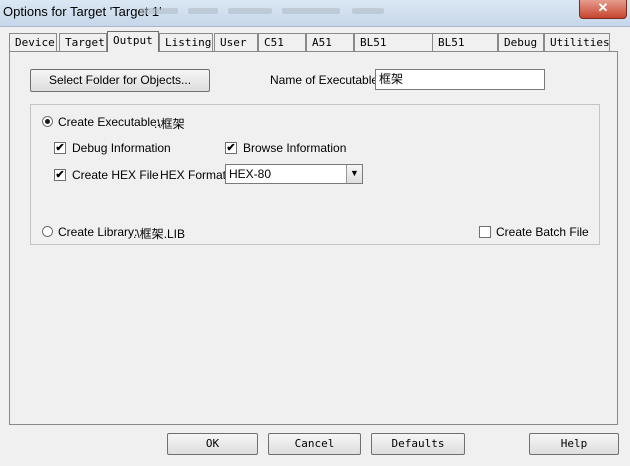 This screenshot has height=466, width=630. What do you see at coordinates (47, 121) in the screenshot?
I see `create-executable-radio` at bounding box center [47, 121].